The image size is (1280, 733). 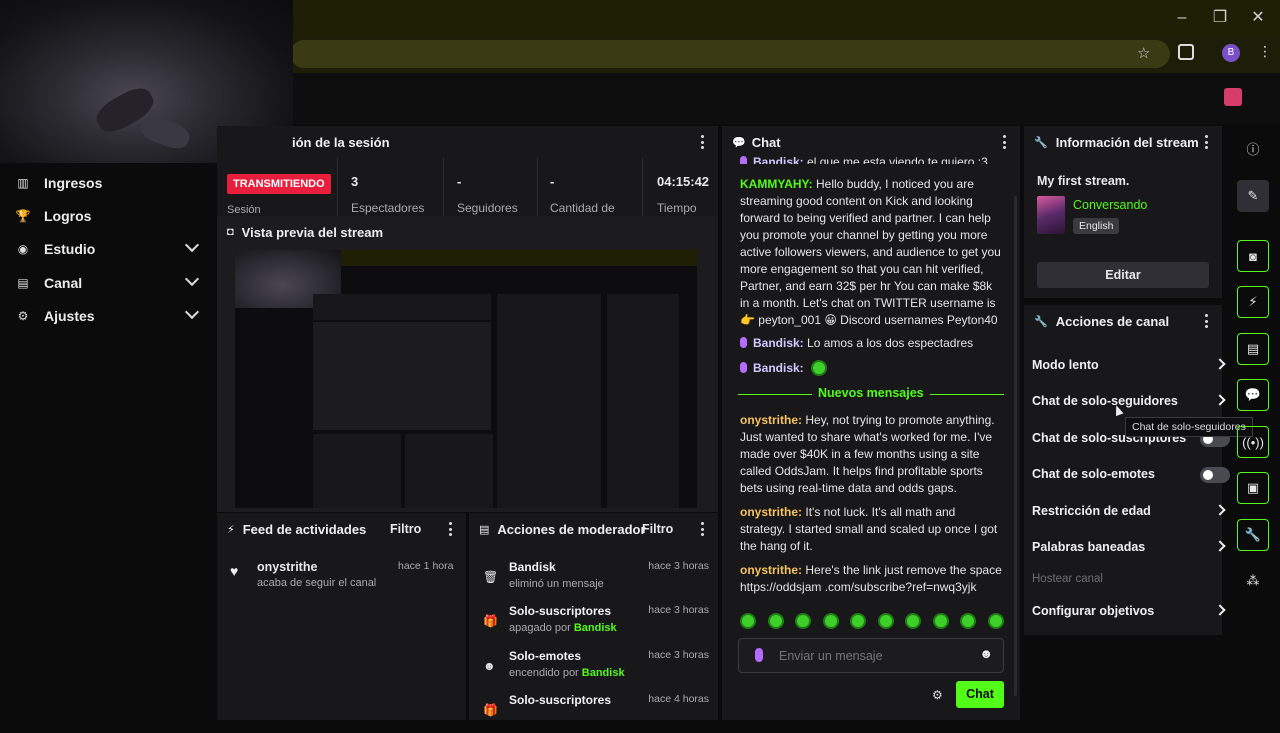 What do you see at coordinates (69, 316) in the screenshot?
I see `sidebar-item-label: Ajustes` at bounding box center [69, 316].